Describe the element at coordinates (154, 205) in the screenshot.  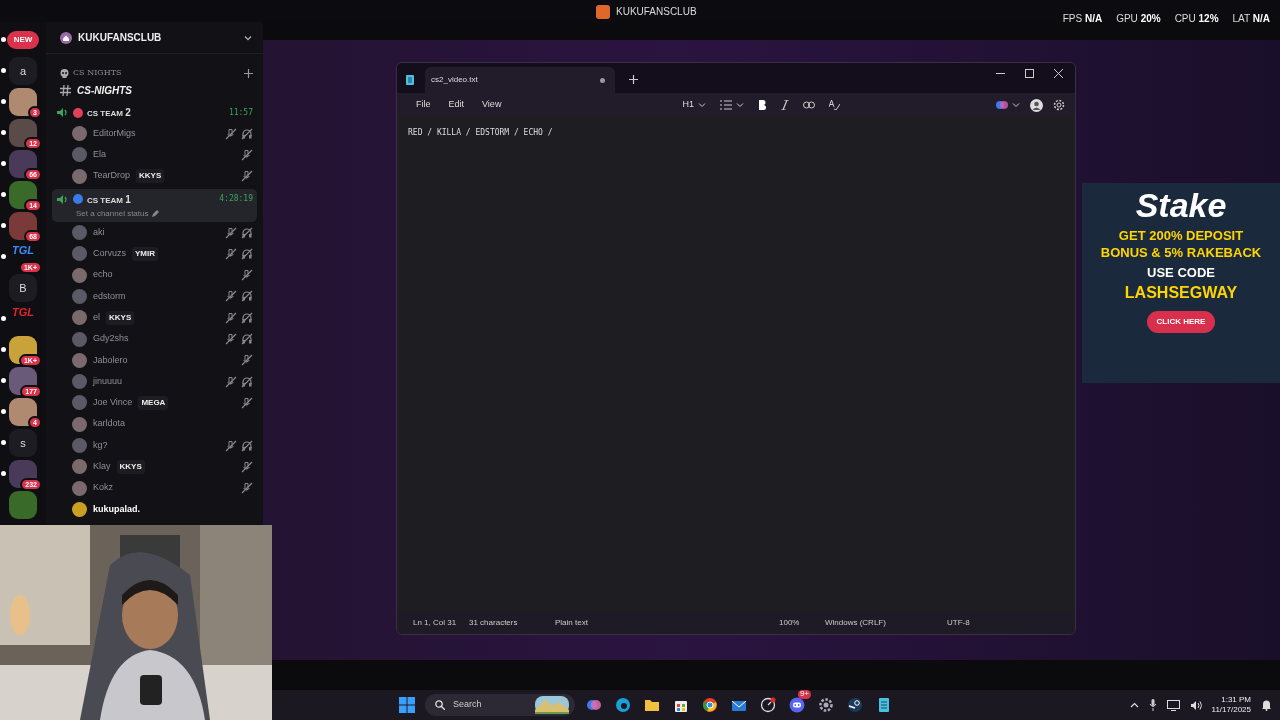
I see `voice-channel-selected: CS TEAM 1 4:28:19 Set a channel status` at that location.